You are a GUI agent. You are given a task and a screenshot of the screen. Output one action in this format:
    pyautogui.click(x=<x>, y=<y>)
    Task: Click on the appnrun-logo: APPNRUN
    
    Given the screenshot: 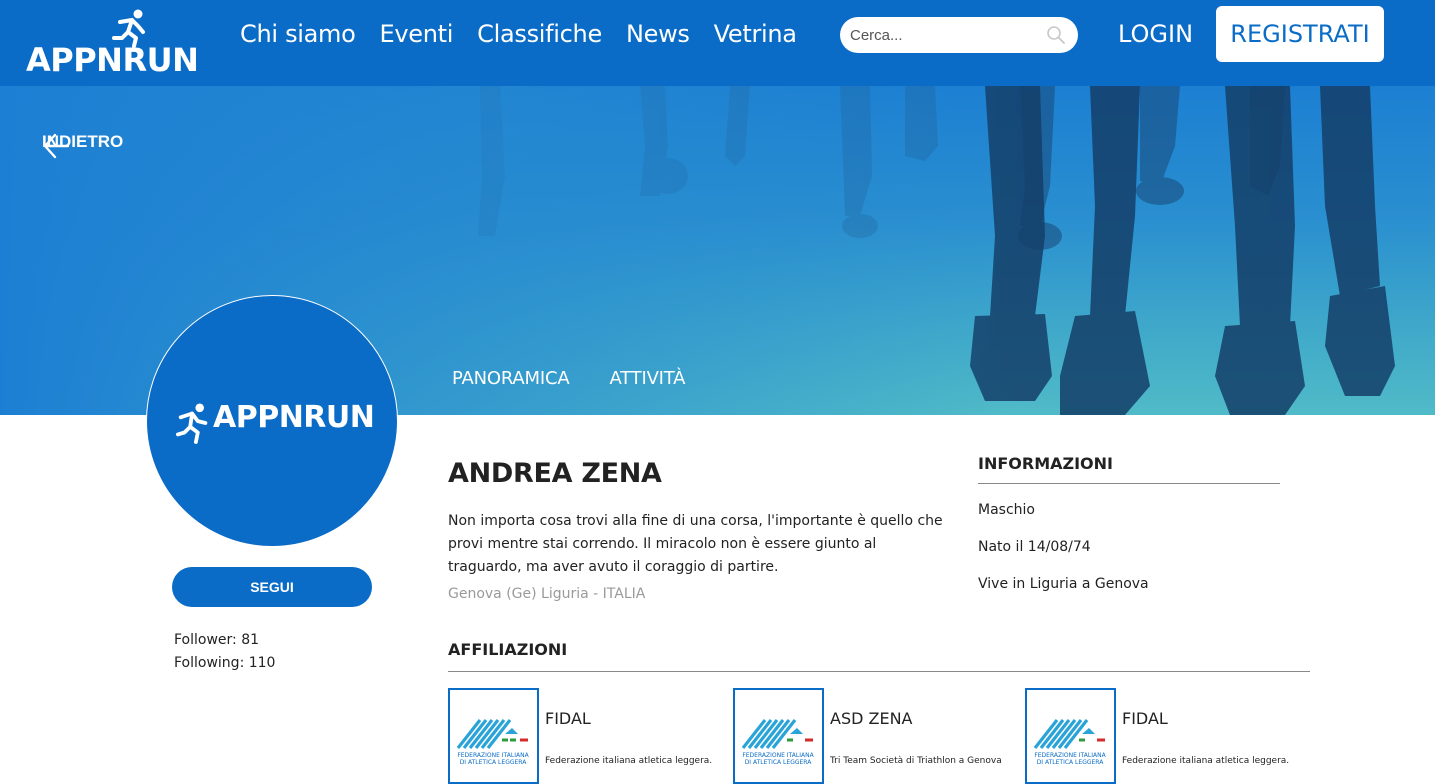 What is the action you would take?
    pyautogui.click(x=111, y=43)
    